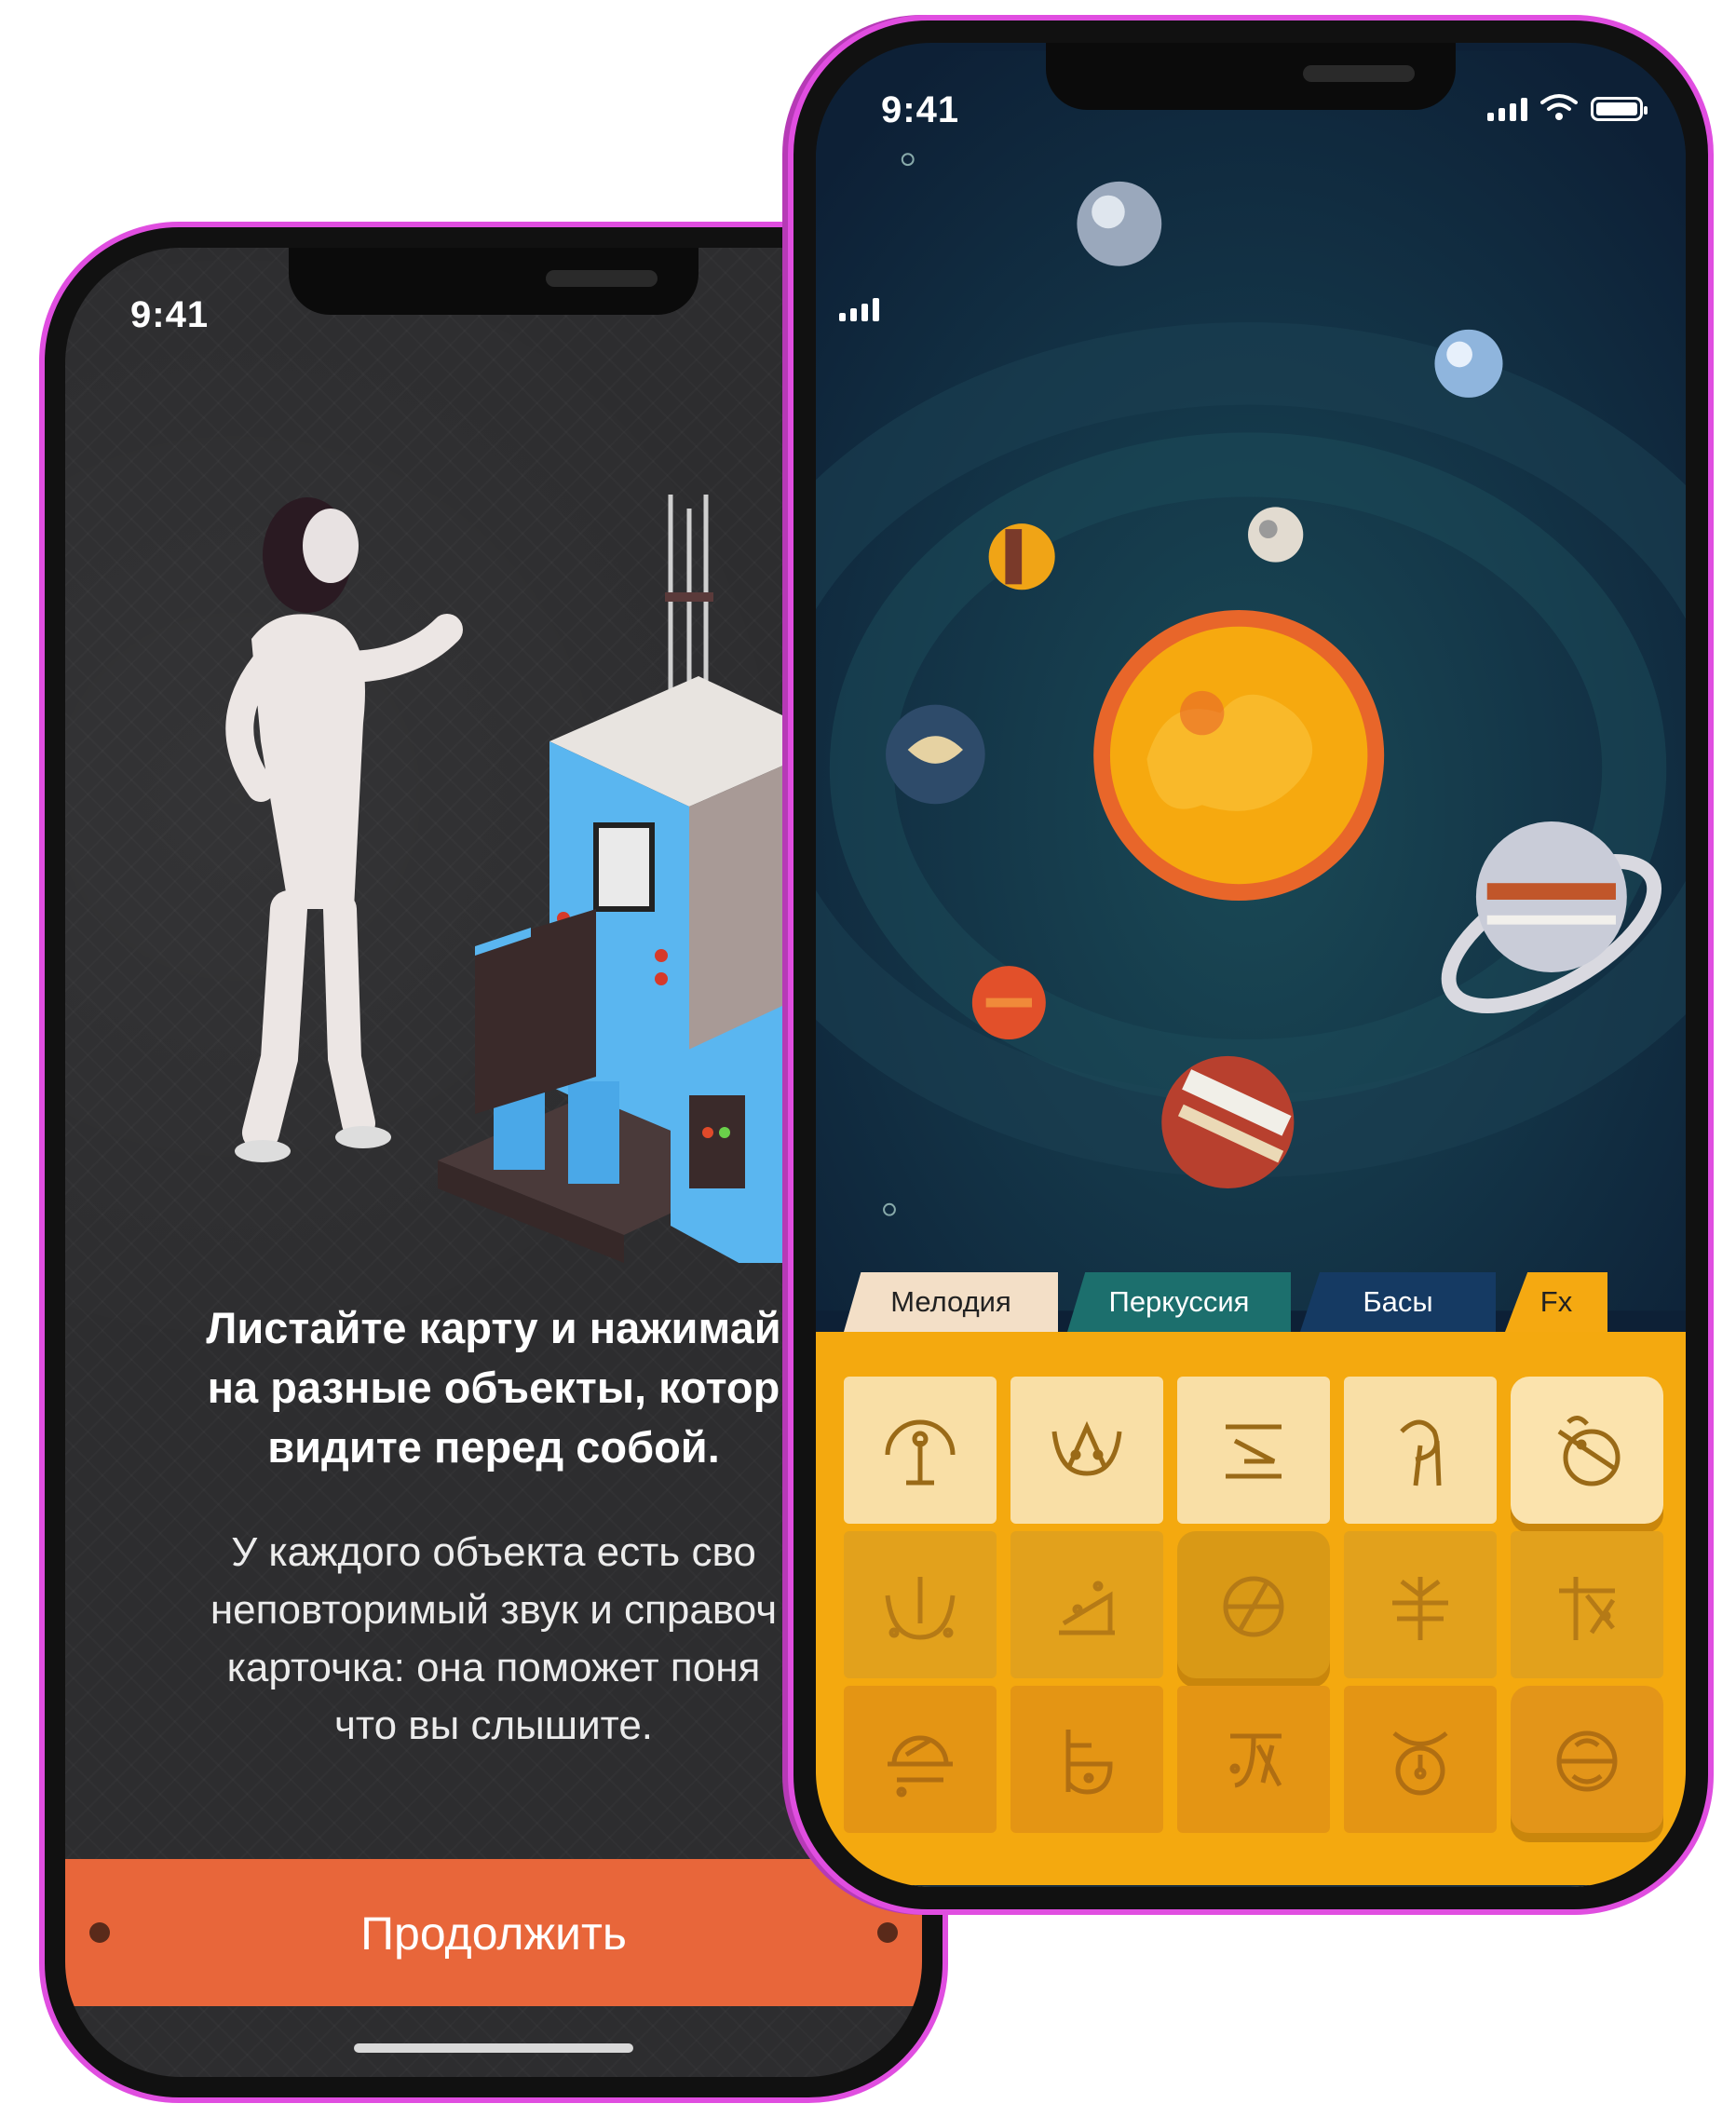 This screenshot has width=1736, height=2117. I want to click on tab-fx: Fx, so click(1556, 1302).